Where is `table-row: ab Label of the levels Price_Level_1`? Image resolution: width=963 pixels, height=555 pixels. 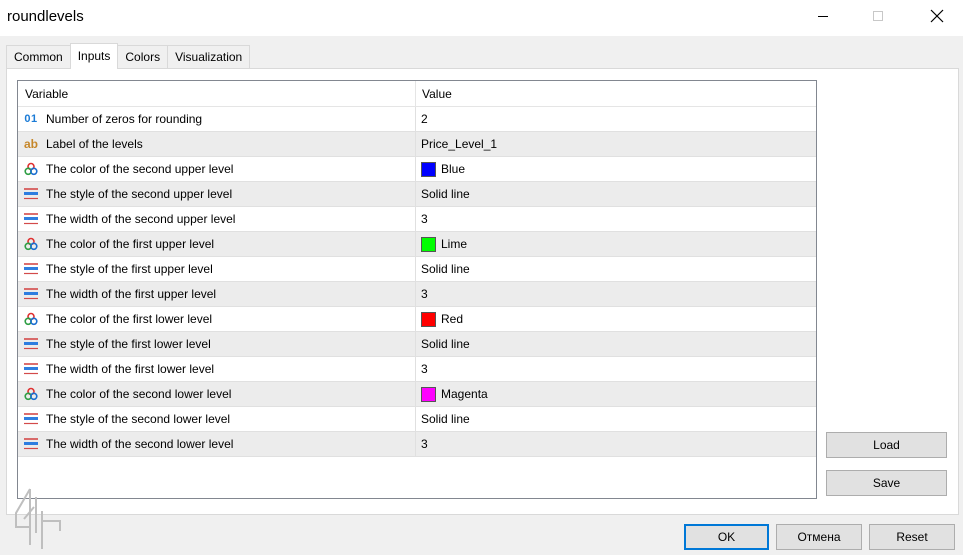 table-row: ab Label of the levels Price_Level_1 is located at coordinates (417, 144).